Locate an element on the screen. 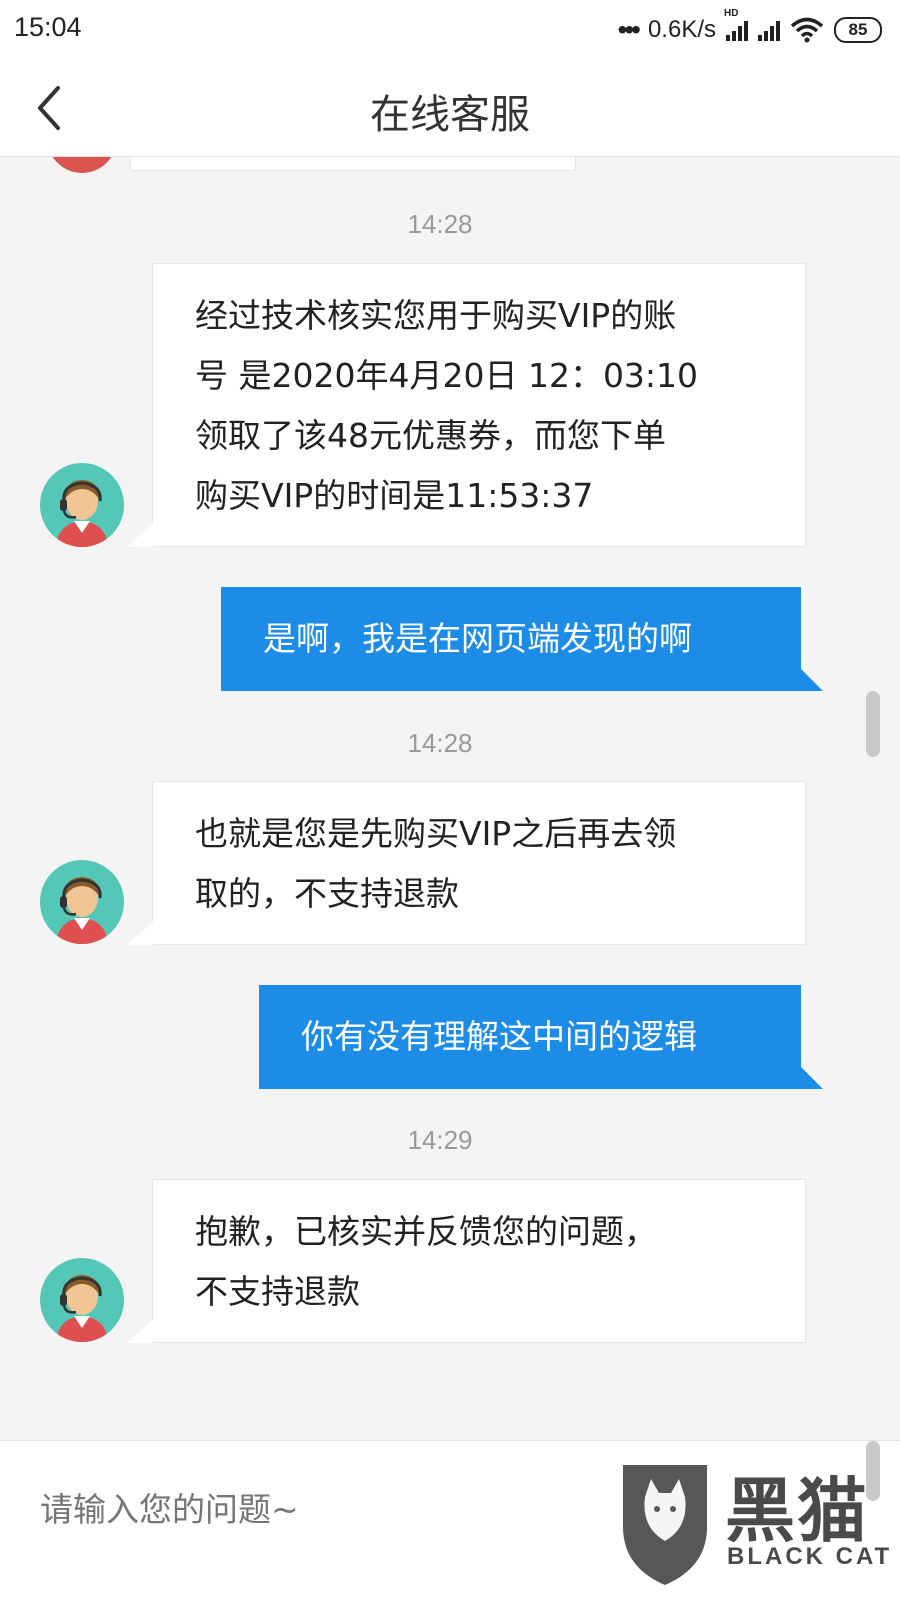 The image size is (900, 1601). status-time: 15:04 is located at coordinates (48, 27).